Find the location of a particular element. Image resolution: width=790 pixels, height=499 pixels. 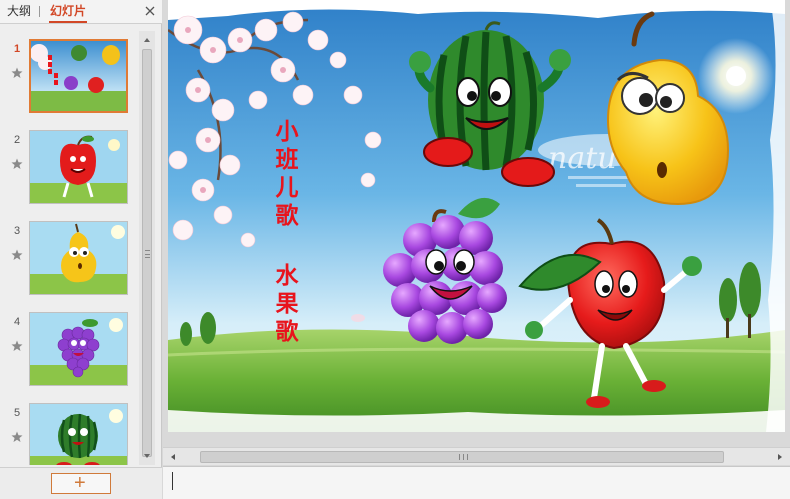

thumbnail-scrollbar is located at coordinates (147, 248).